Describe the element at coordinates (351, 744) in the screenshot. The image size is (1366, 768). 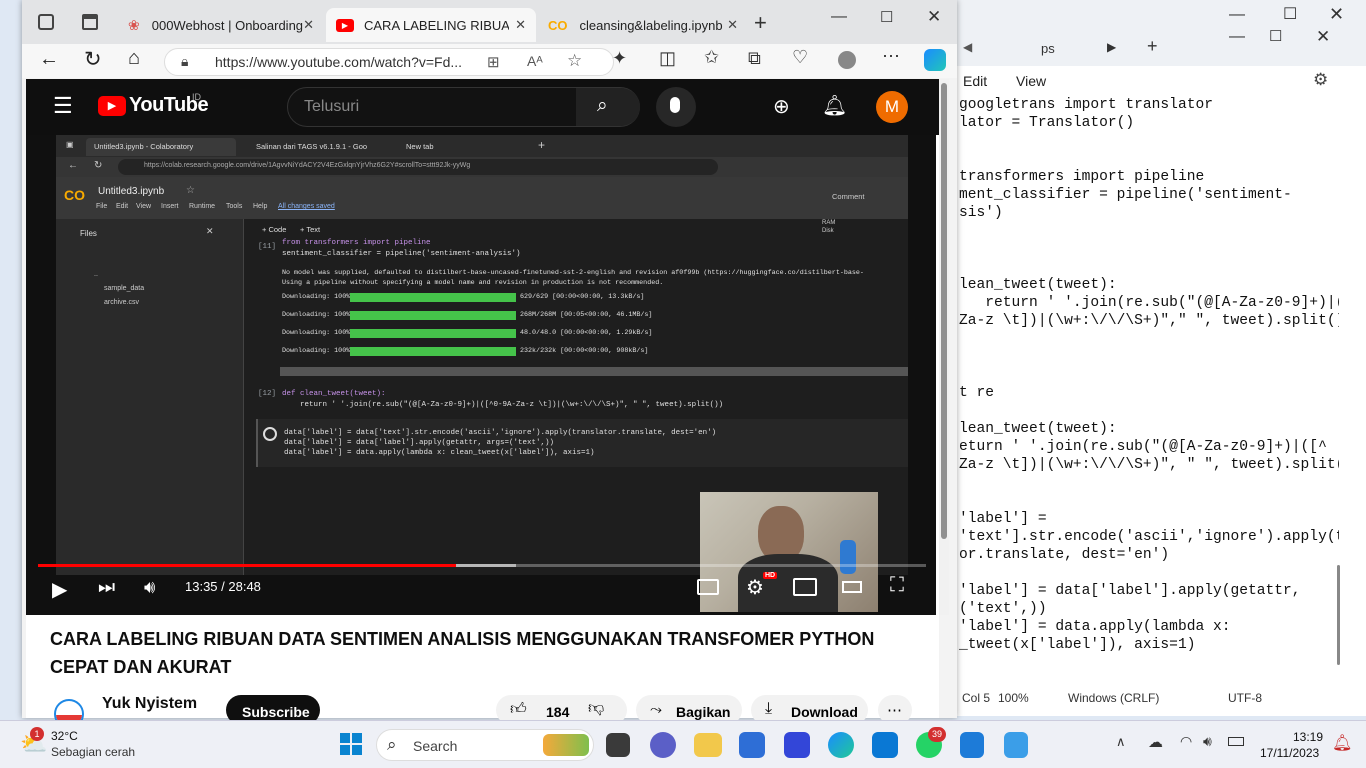
I see `start-windows-icon` at that location.